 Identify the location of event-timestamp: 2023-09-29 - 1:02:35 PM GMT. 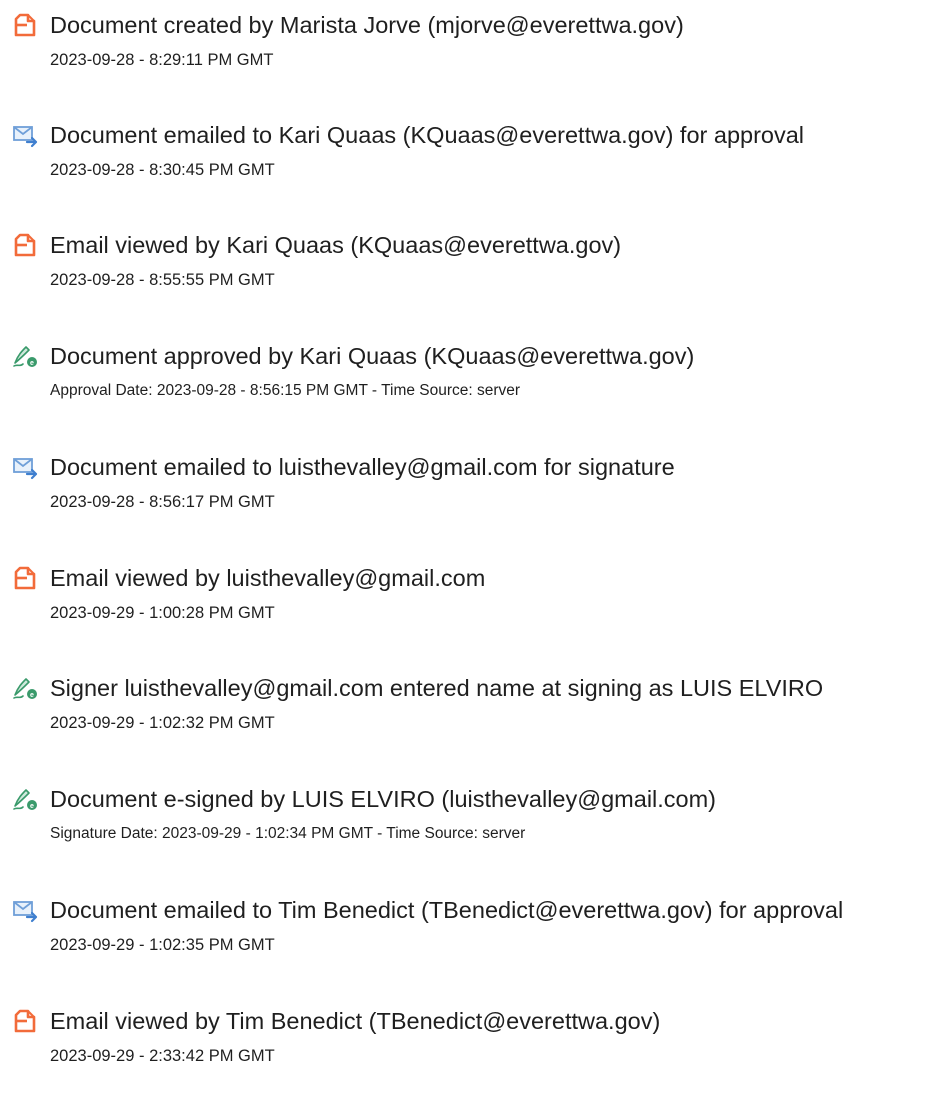
(162, 945).